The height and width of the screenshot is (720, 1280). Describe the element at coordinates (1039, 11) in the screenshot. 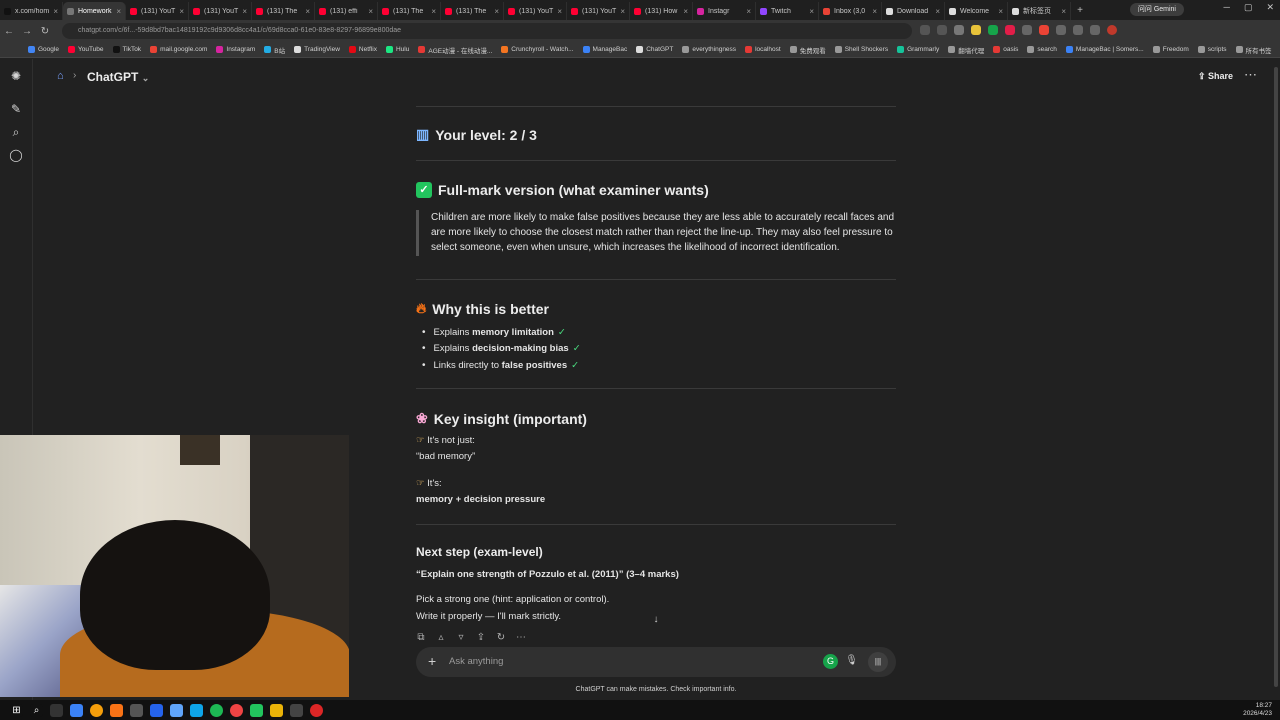

I see `browser-tab: 新标签页 ×` at that location.